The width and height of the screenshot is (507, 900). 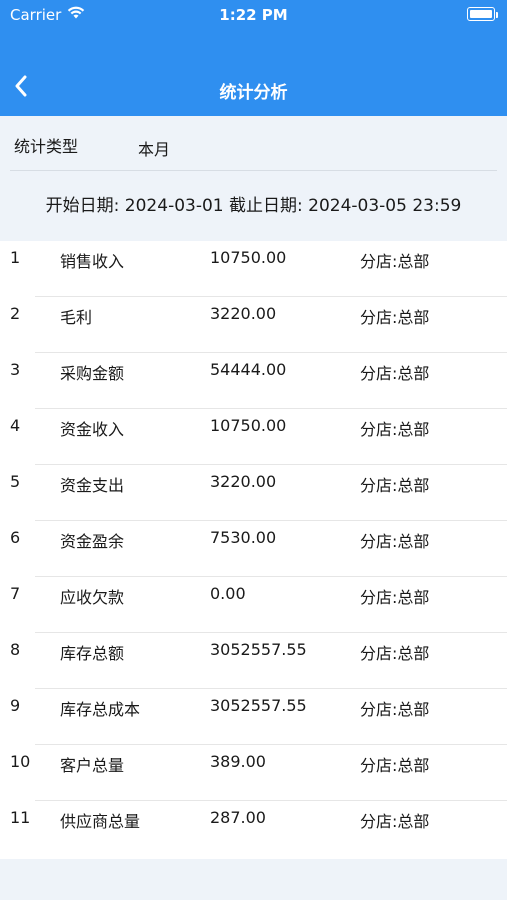 What do you see at coordinates (253, 93) in the screenshot?
I see `page-title: 统计分析` at bounding box center [253, 93].